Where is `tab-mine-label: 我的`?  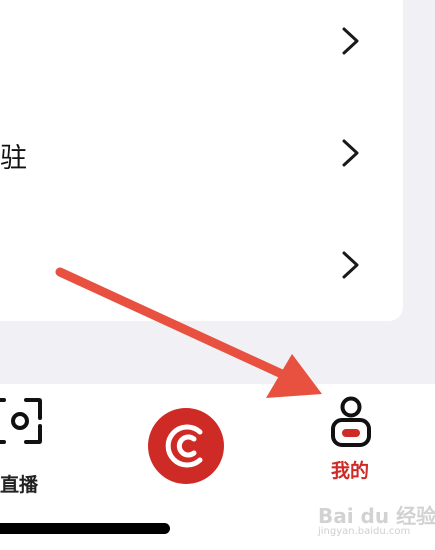 tab-mine-label: 我的 is located at coordinates (350, 471).